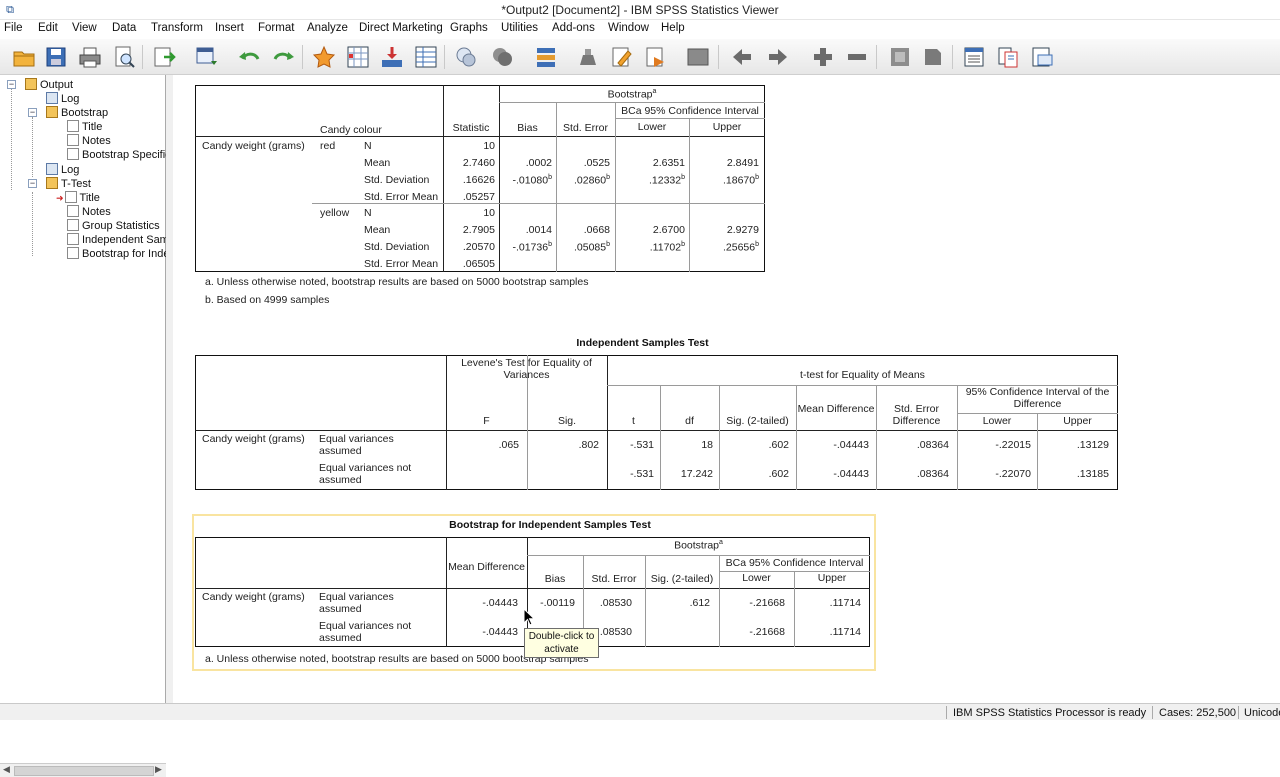 This screenshot has width=1280, height=777. I want to click on menu-help: Help, so click(673, 28).